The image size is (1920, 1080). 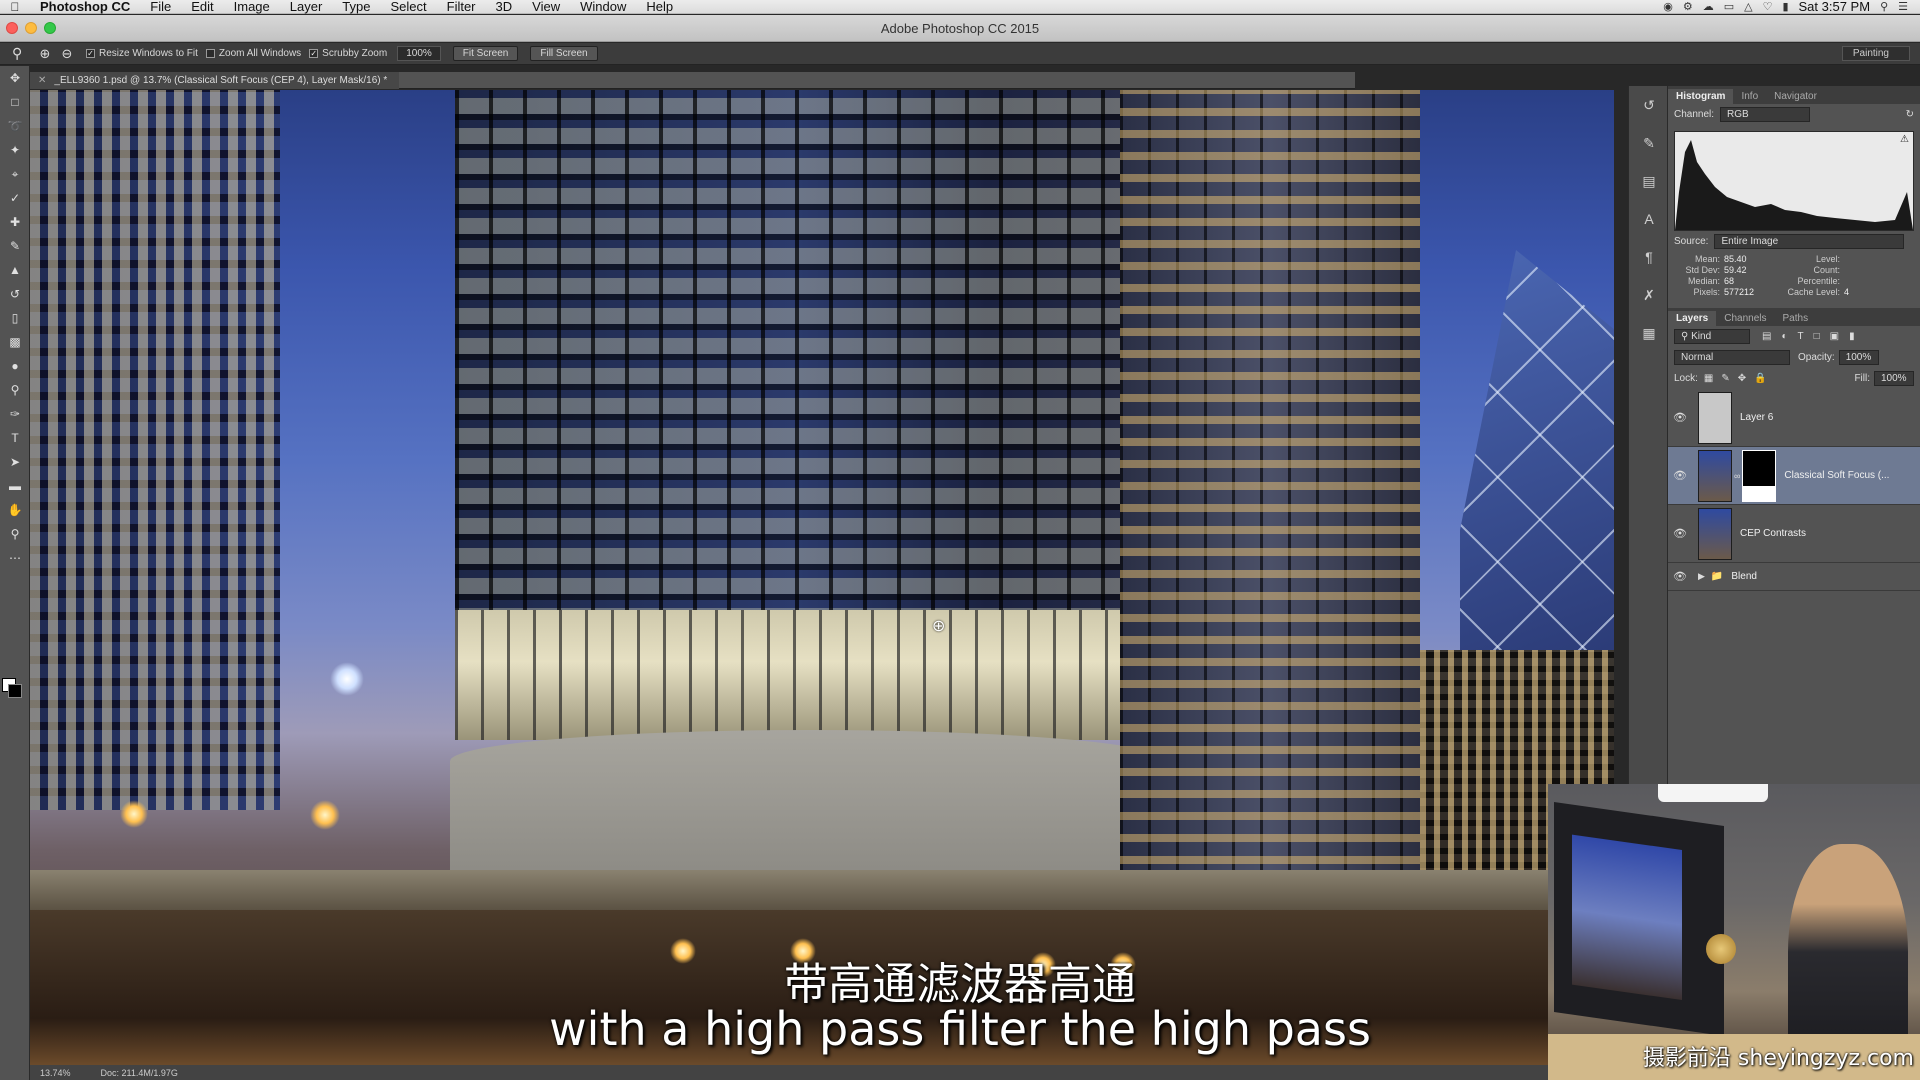 What do you see at coordinates (419, 53) in the screenshot?
I see `zoom-100-button: 100%` at bounding box center [419, 53].